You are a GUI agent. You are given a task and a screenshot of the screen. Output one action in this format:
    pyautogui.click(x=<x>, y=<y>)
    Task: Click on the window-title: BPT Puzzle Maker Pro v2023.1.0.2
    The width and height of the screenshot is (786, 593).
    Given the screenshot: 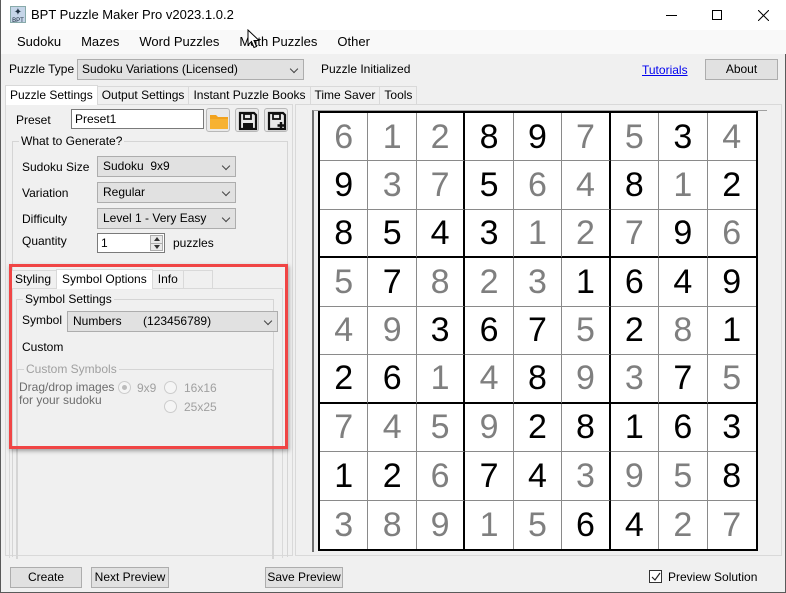 What is the action you would take?
    pyautogui.click(x=132, y=14)
    